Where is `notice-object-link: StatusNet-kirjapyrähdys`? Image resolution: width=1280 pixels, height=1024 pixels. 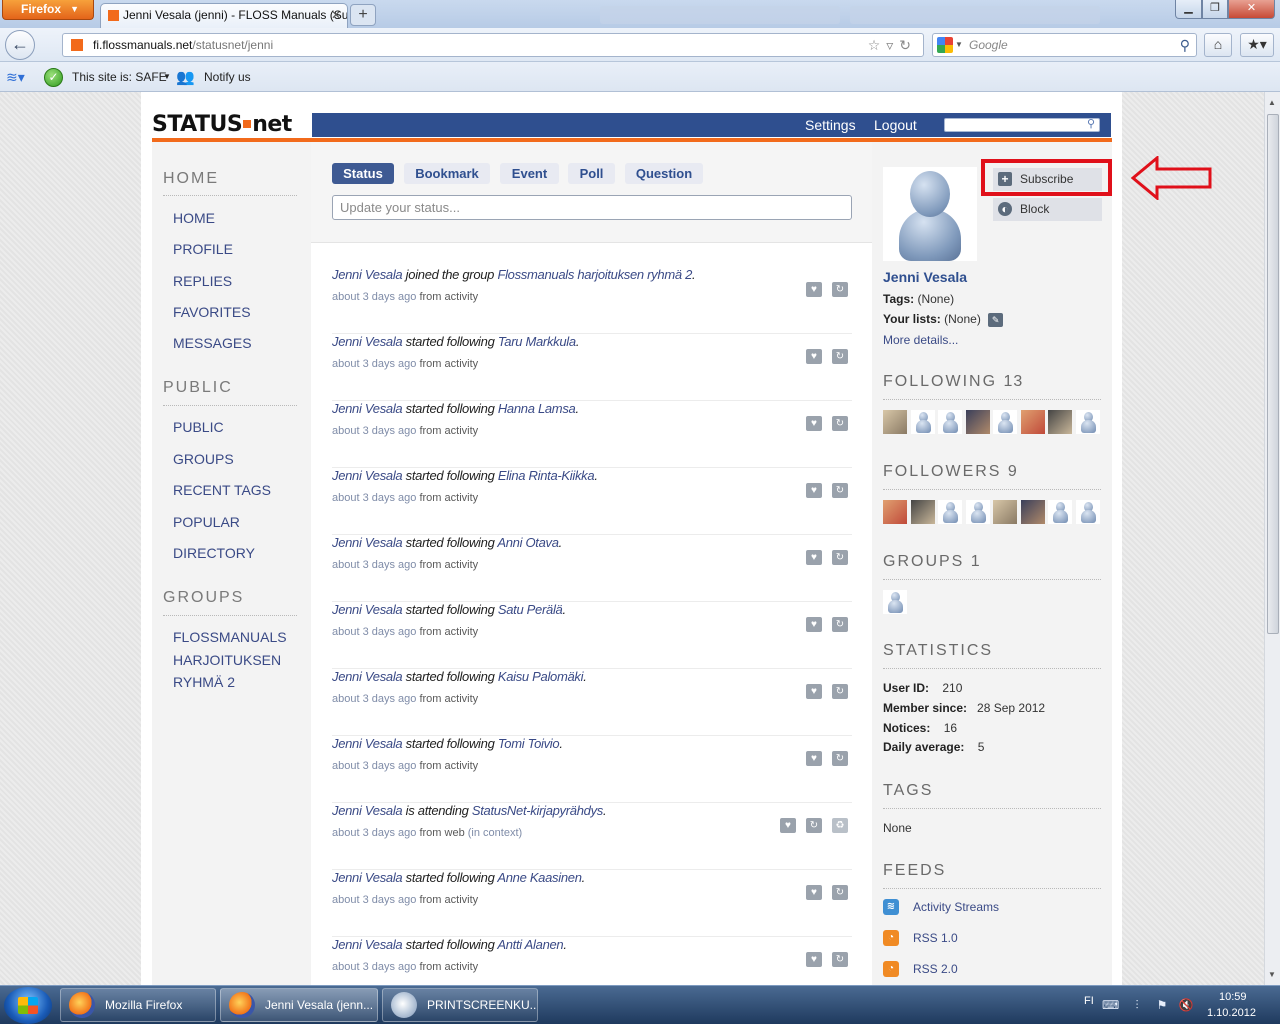 notice-object-link: StatusNet-kirjapyrähdys is located at coordinates (537, 810).